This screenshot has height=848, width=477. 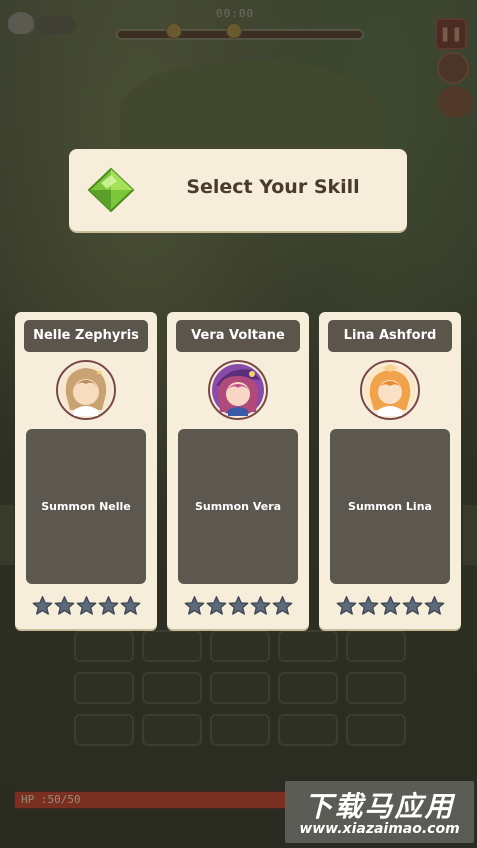 What do you see at coordinates (86, 336) in the screenshot?
I see `card-name: Nelle Zephyris` at bounding box center [86, 336].